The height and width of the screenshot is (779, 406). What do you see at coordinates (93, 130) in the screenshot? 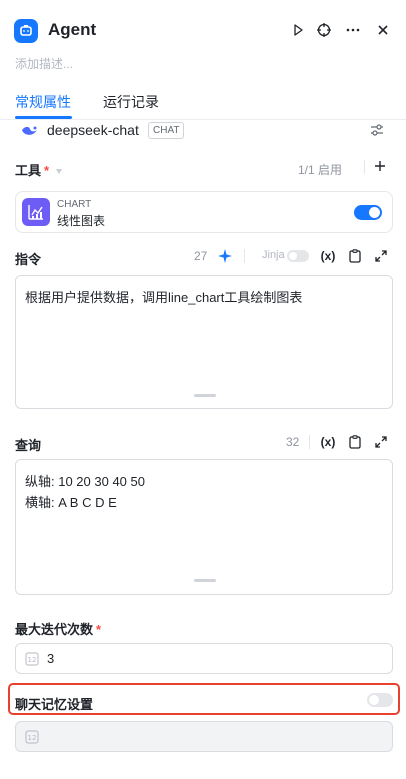
I see `model-name: deepseek-chat` at bounding box center [93, 130].